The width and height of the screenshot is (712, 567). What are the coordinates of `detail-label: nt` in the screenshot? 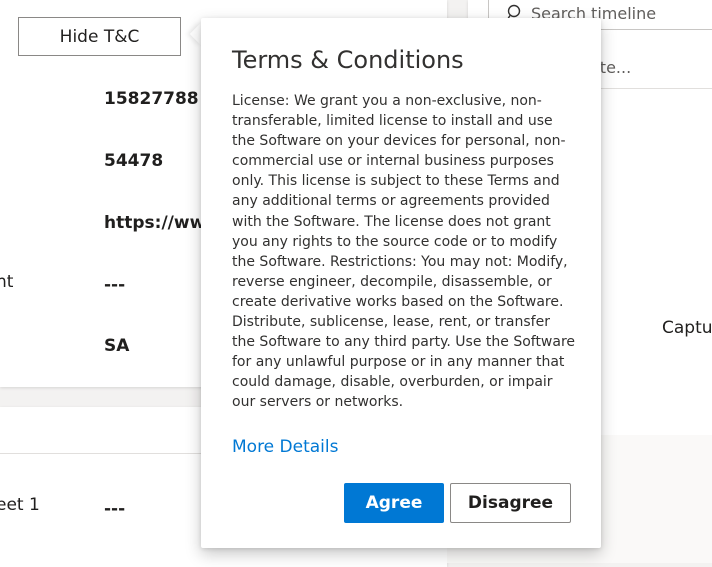 It's located at (7, 282).